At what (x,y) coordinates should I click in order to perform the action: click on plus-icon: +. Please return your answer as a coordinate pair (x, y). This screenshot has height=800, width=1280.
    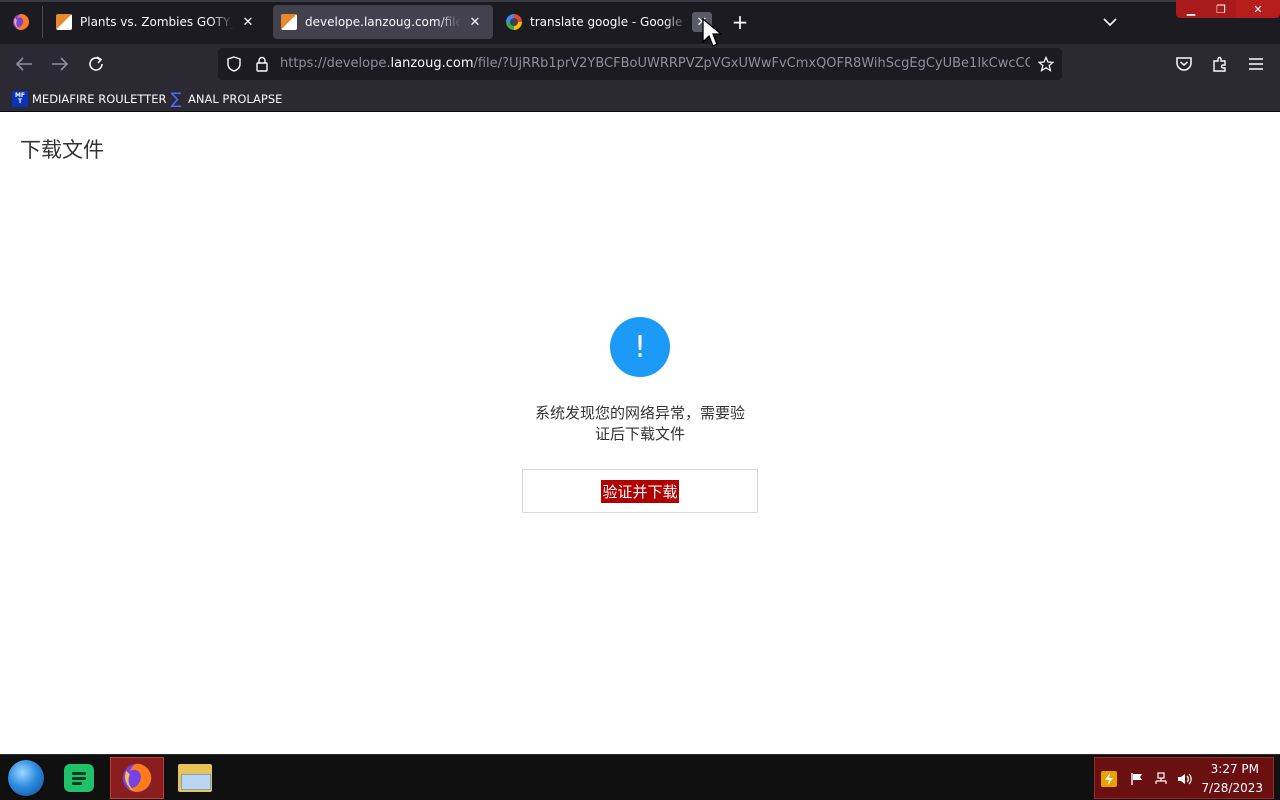
    Looking at the image, I should click on (740, 22).